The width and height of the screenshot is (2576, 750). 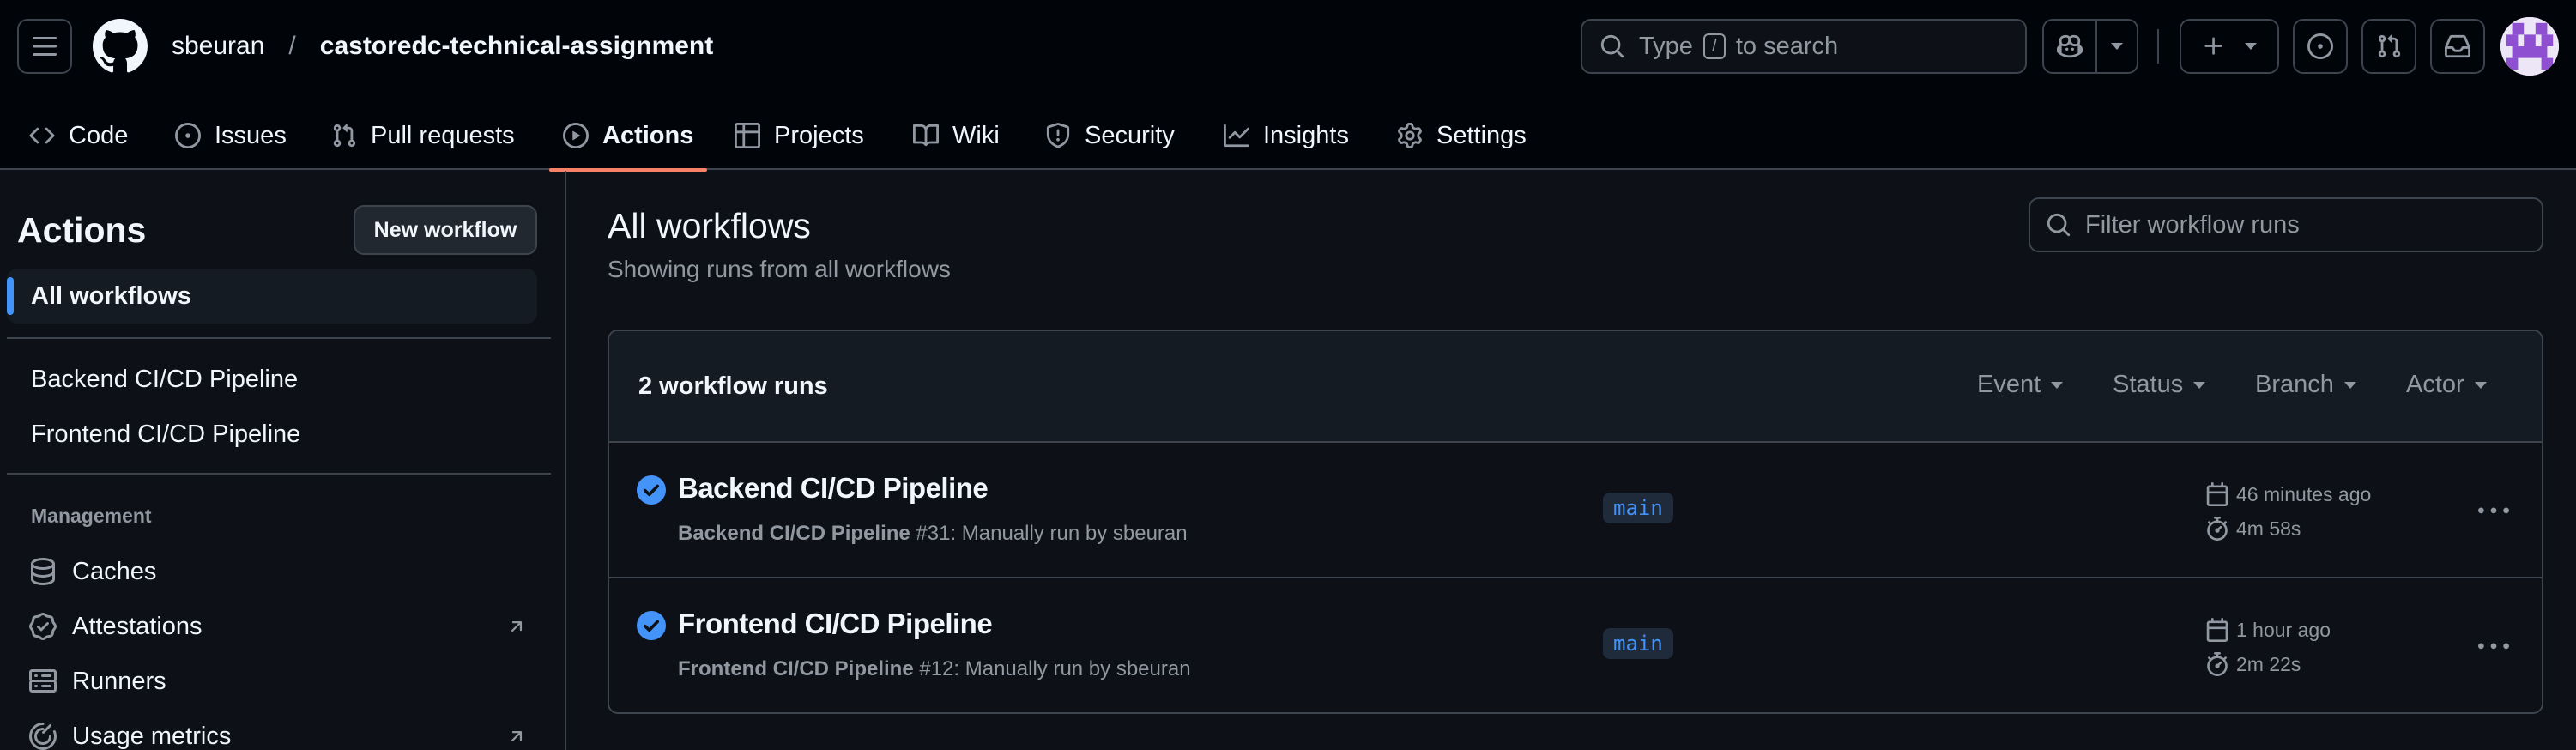 I want to click on user-avatar, so click(x=2529, y=46).